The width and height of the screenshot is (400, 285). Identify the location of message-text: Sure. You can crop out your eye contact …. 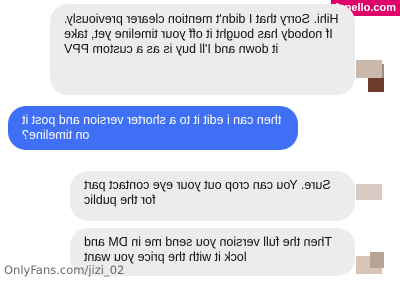
(207, 192).